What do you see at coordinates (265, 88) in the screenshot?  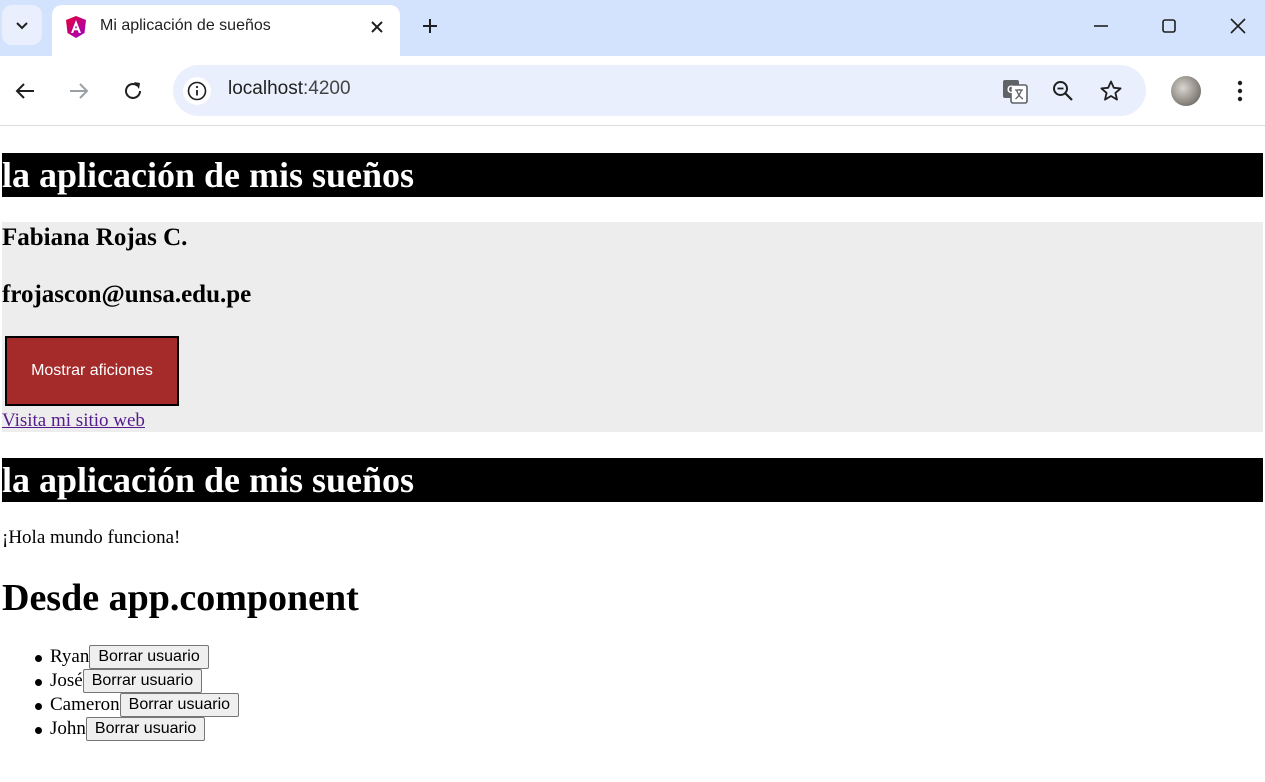 I see `url-host: localhost` at bounding box center [265, 88].